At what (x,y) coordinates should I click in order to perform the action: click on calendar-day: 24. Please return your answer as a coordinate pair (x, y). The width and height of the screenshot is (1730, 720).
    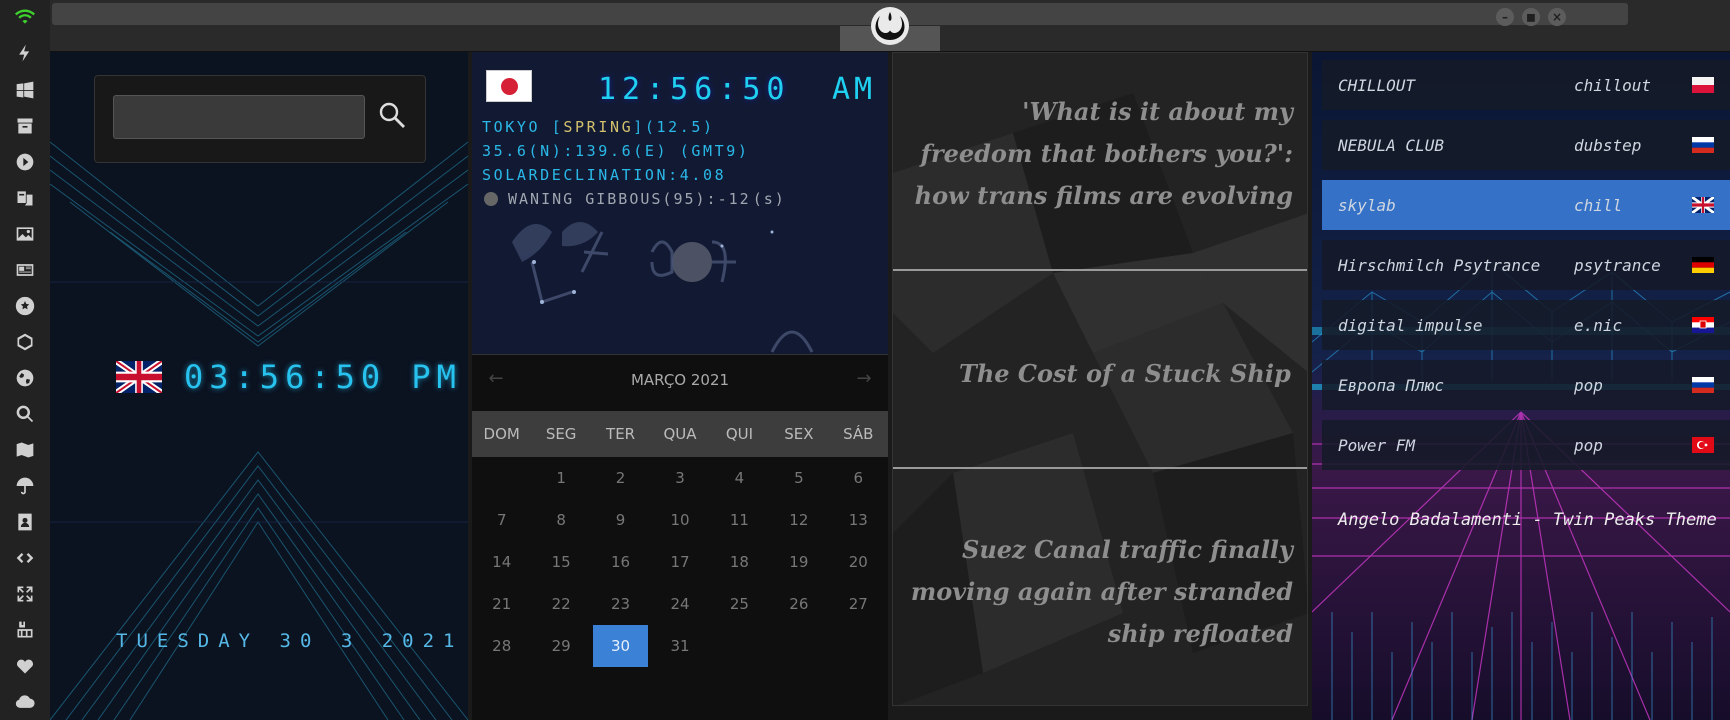
    Looking at the image, I should click on (679, 604).